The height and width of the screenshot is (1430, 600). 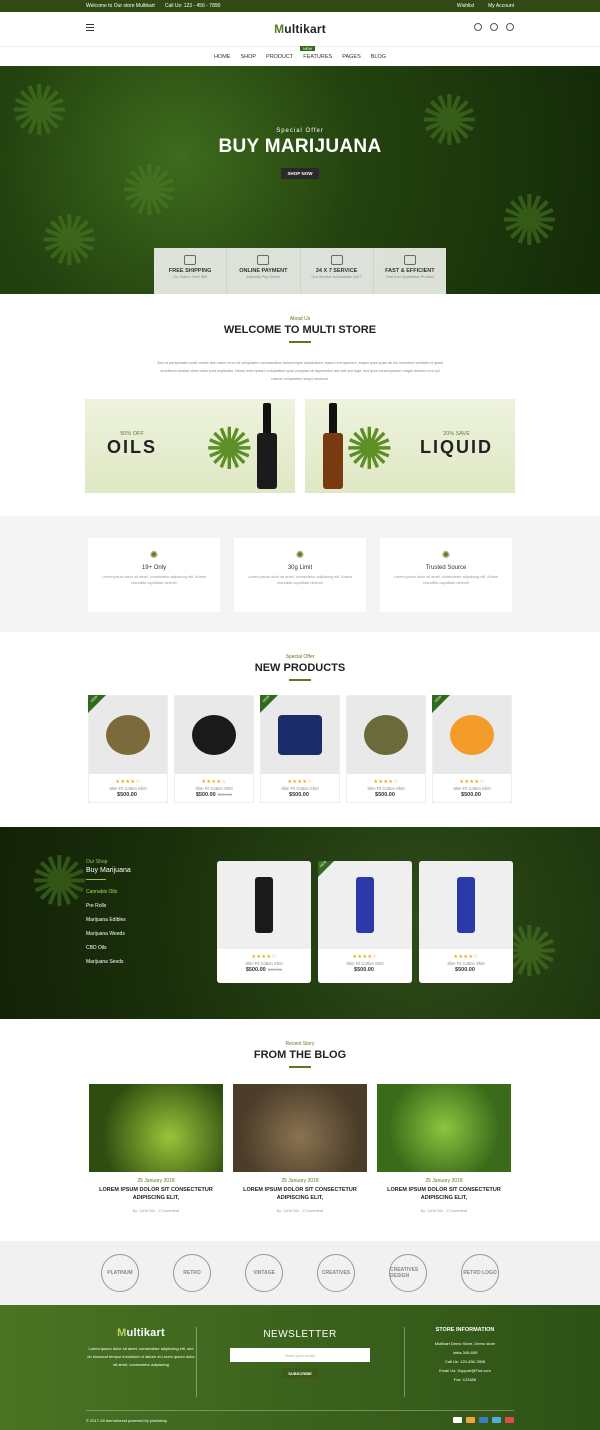 I want to click on newsletter-title: NEWSLETTER, so click(x=300, y=1334).